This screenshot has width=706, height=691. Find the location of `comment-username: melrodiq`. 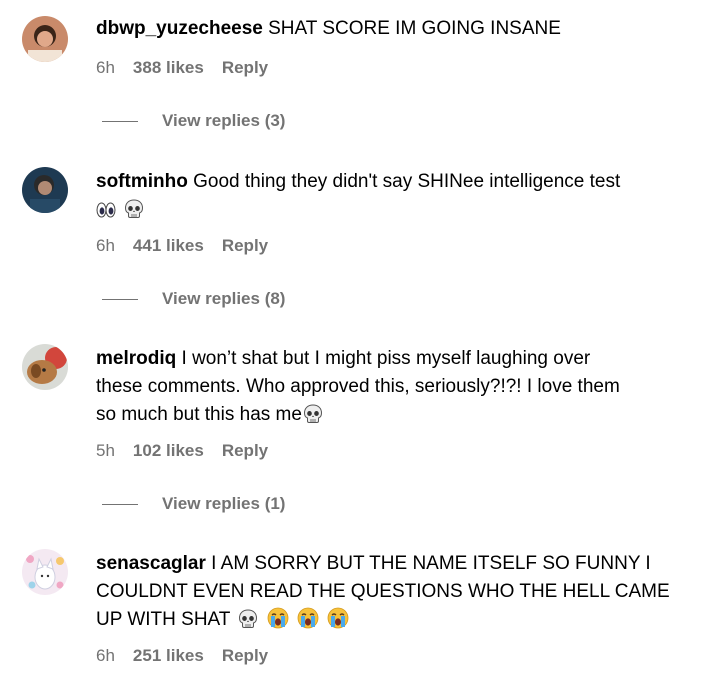

comment-username: melrodiq is located at coordinates (136, 358).